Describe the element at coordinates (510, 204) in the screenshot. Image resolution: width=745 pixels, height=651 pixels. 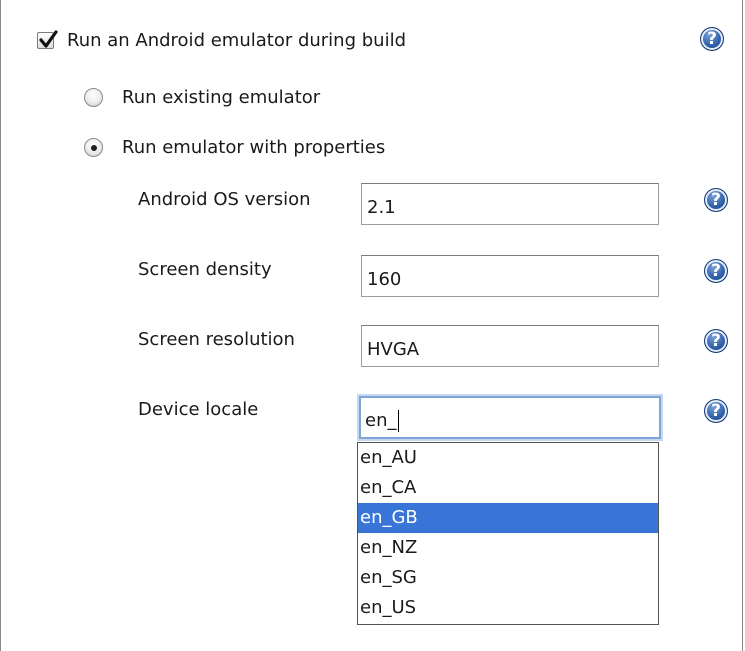
I see `os-version-input: 2.1` at that location.